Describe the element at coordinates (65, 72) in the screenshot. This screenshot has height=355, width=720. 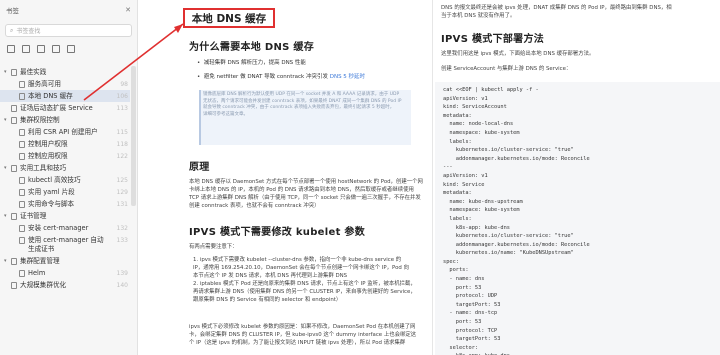
I see `bookmark-item: ▾ 最佳实践` at that location.